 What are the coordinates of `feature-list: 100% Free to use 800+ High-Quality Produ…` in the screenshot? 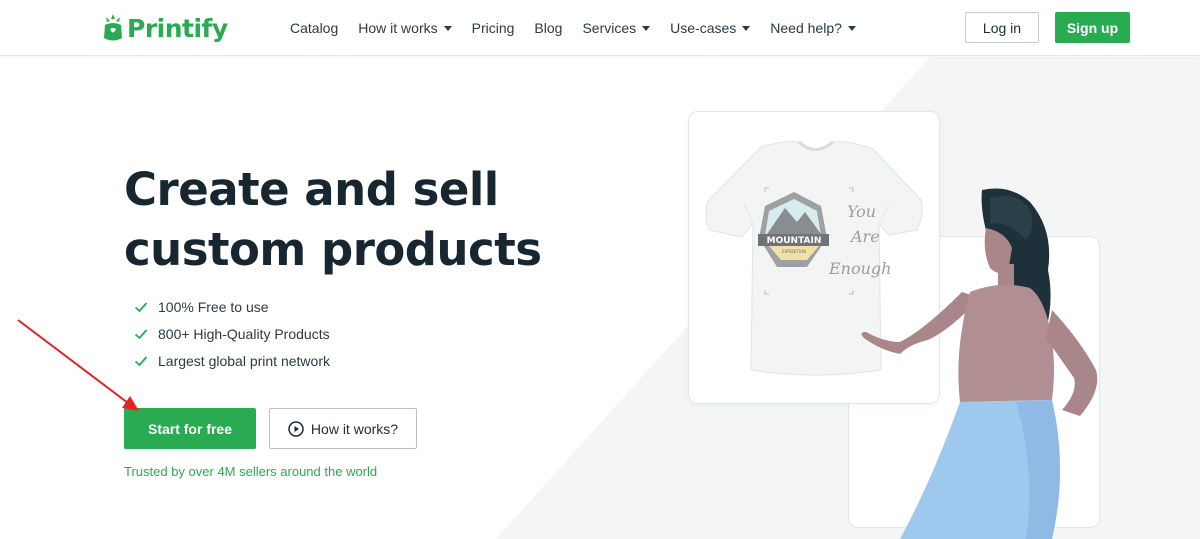 It's located at (232, 333).